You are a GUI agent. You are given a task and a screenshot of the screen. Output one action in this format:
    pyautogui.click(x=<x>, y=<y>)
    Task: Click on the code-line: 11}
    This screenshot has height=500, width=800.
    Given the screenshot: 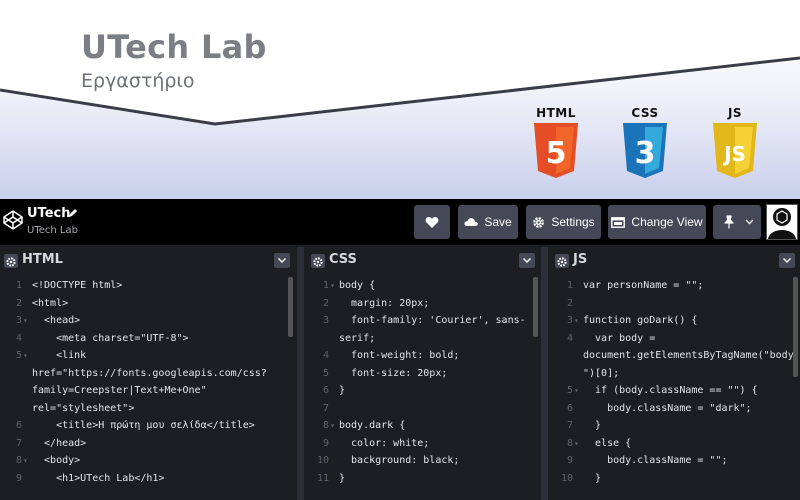 What is the action you would take?
    pyautogui.click(x=424, y=479)
    